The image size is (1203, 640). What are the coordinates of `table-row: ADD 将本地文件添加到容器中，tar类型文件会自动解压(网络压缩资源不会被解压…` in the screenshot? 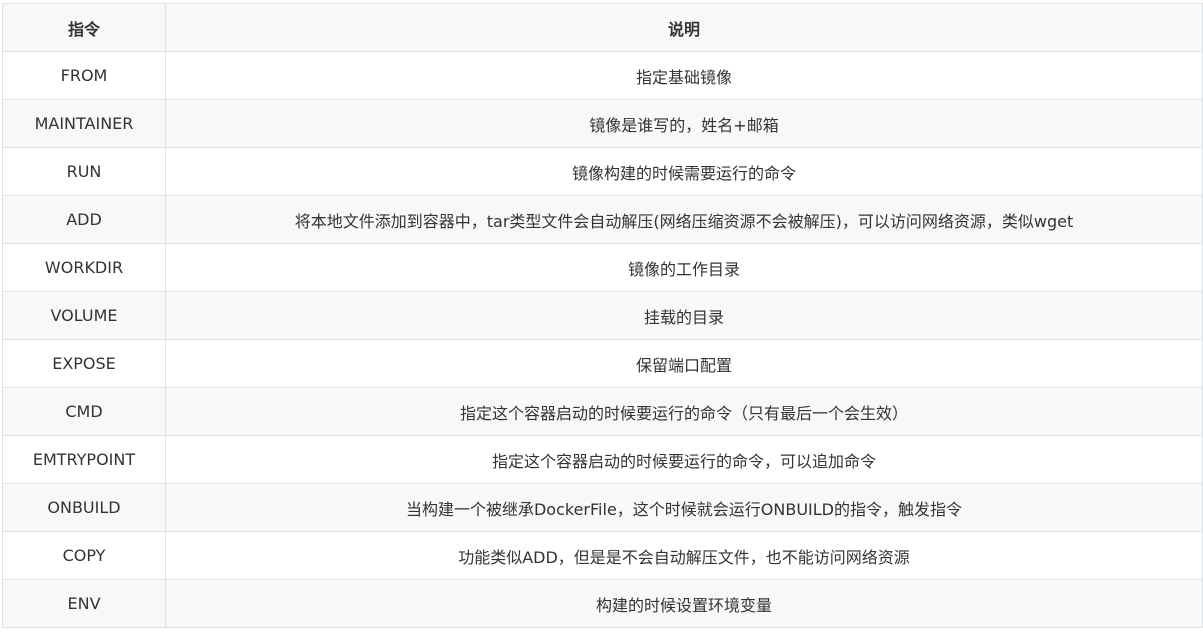 It's located at (602, 219).